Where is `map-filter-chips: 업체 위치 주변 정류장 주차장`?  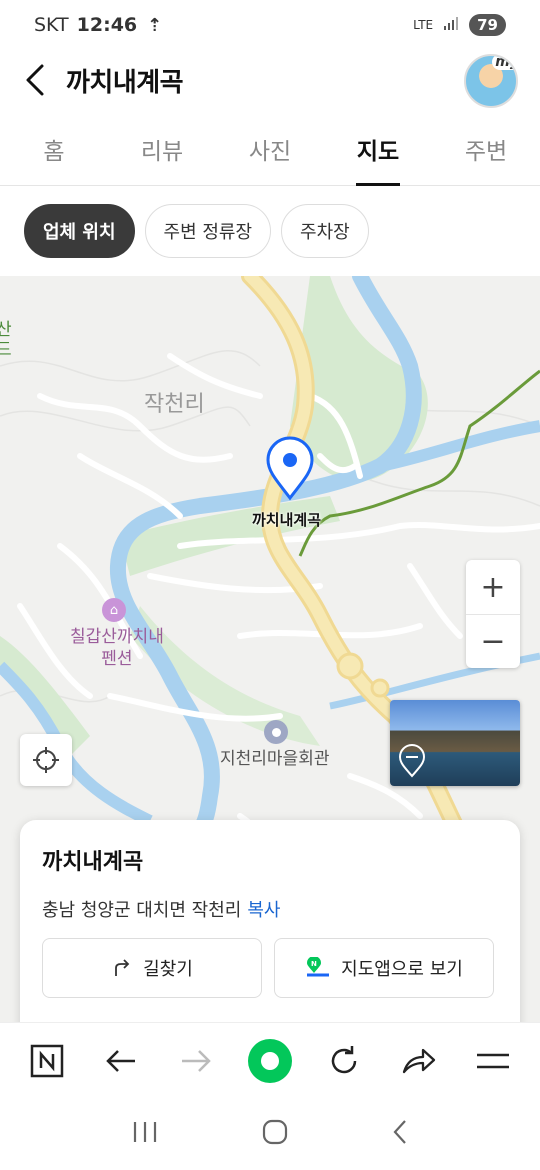
map-filter-chips: 업체 위치 주변 정류장 주차장 is located at coordinates (196, 231).